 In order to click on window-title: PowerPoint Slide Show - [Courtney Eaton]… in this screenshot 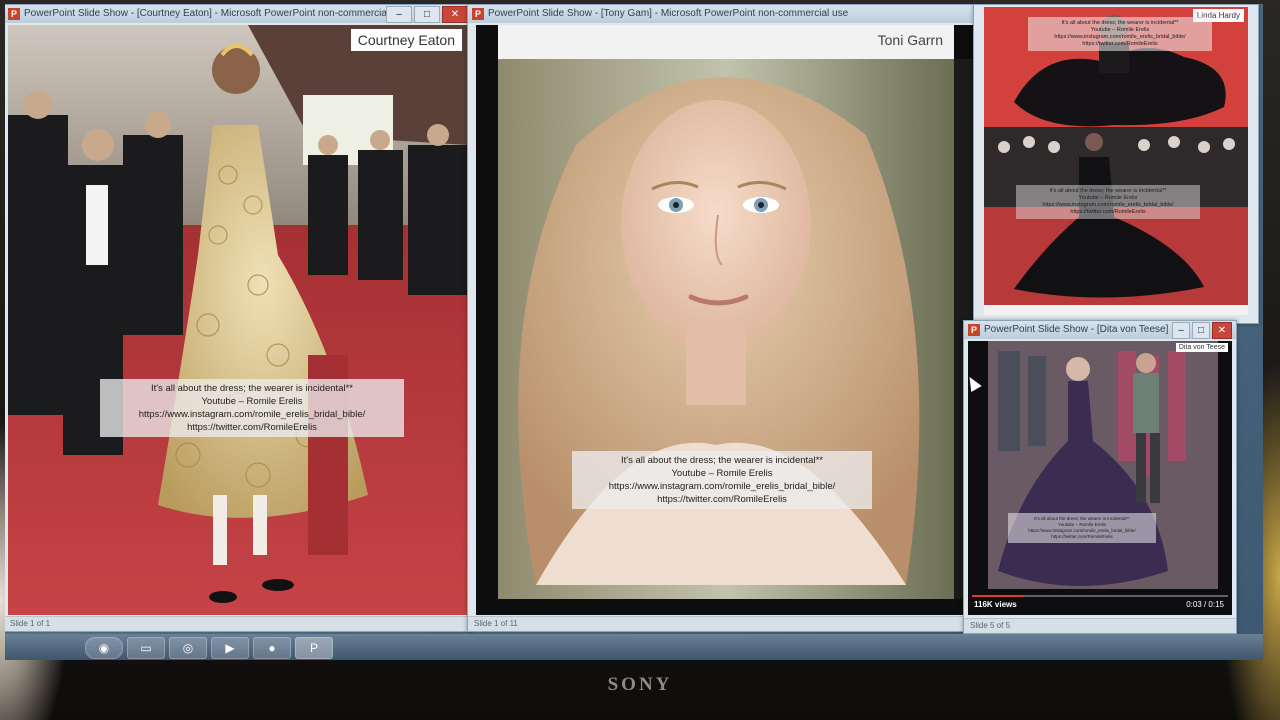, I will do `click(216, 13)`.